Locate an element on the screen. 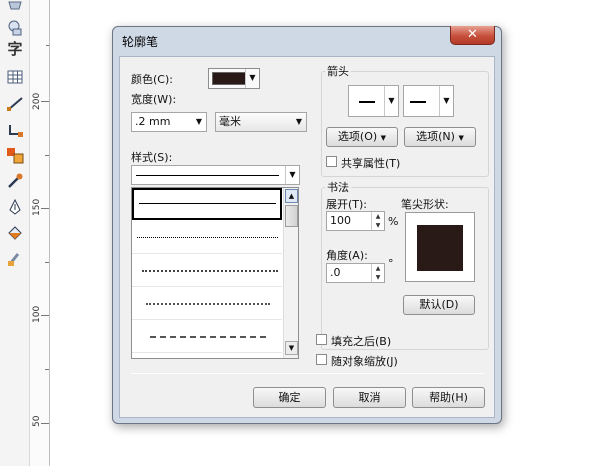 This screenshot has height=466, width=598. width-value: .2 mm is located at coordinates (153, 121).